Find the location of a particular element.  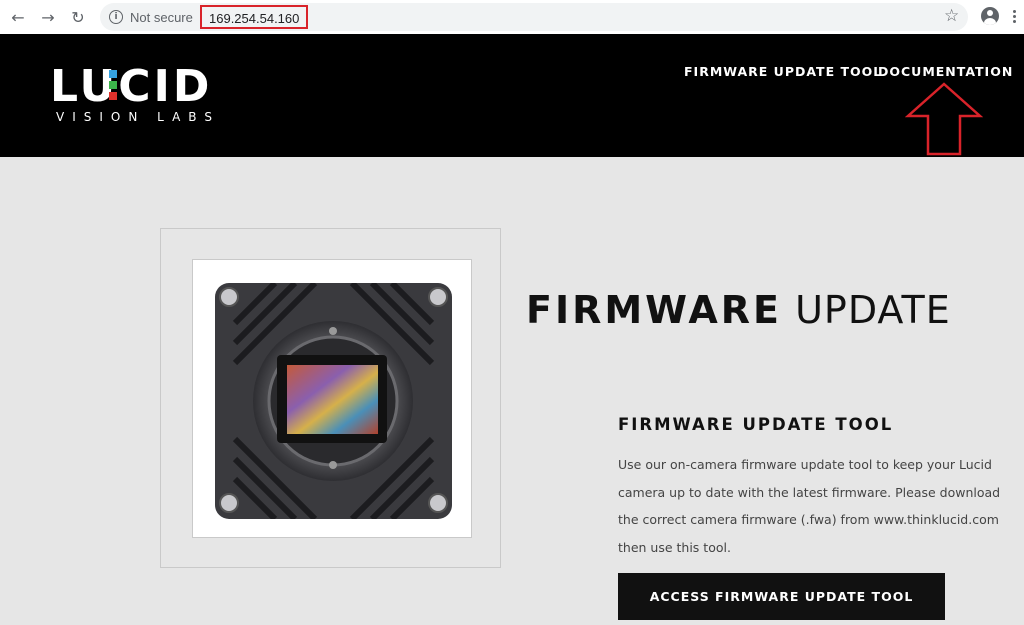

lucid-logo: LUCID VISION LABS is located at coordinates (147, 95).